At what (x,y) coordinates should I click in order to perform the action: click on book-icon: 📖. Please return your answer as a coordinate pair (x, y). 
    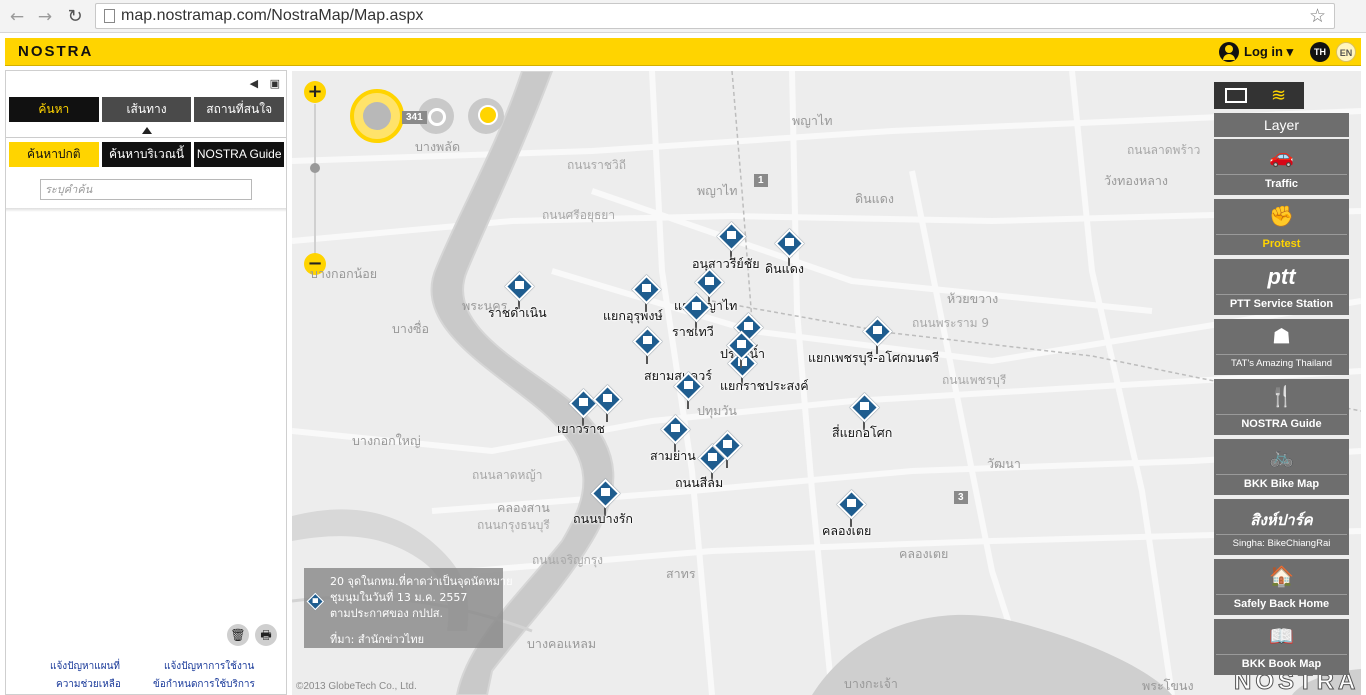
    Looking at the image, I should click on (1281, 637).